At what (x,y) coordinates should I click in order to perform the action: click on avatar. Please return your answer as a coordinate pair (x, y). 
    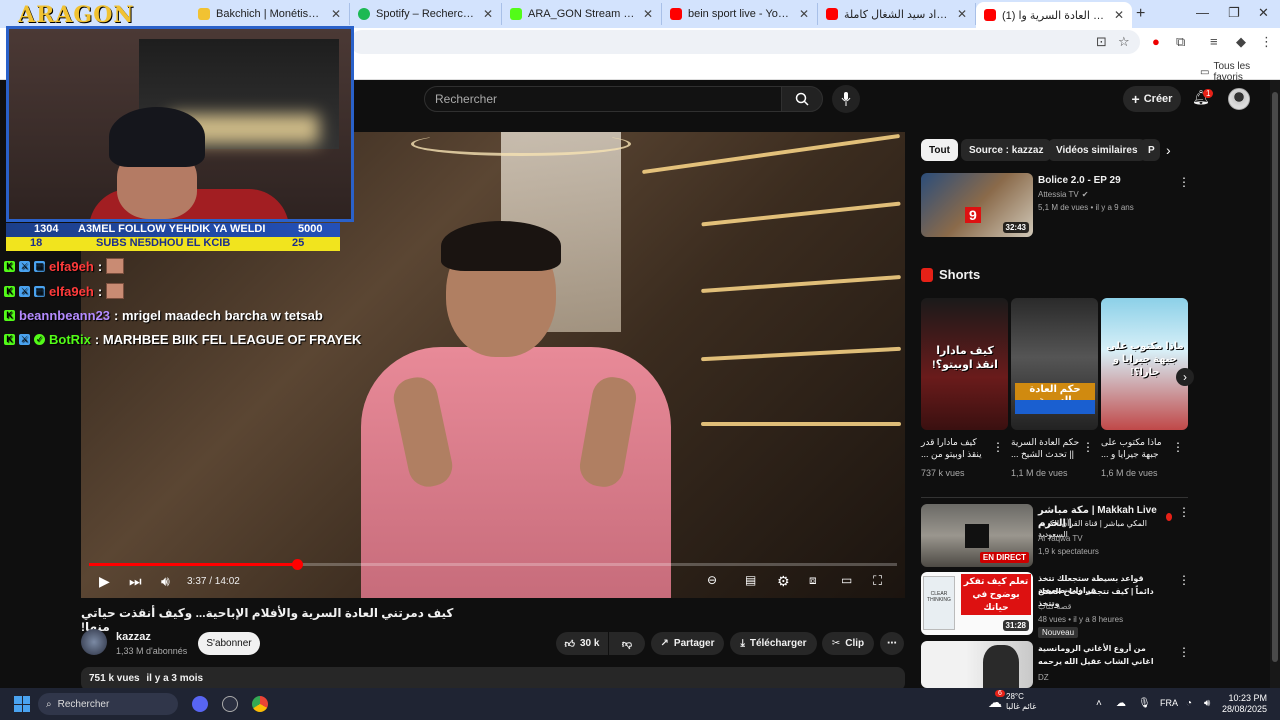
    Looking at the image, I should click on (1239, 99).